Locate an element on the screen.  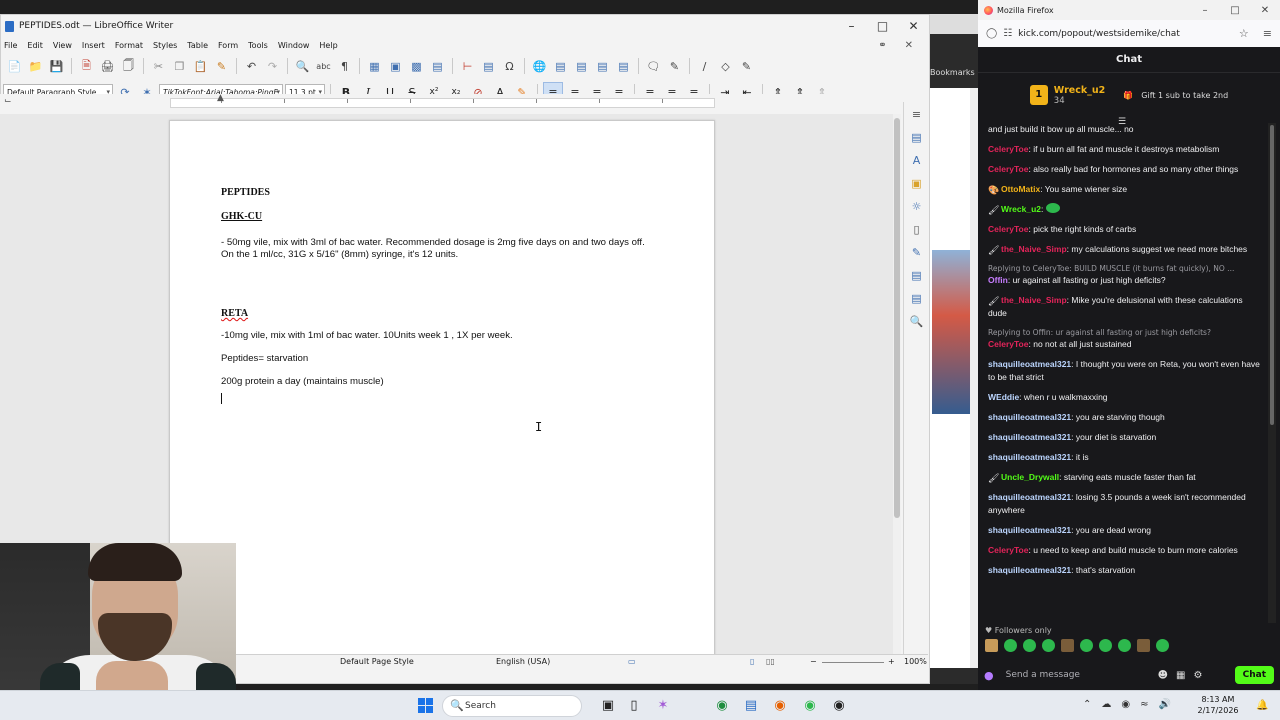
chat-username: OttoMatix is located at coordinates (1020, 189).